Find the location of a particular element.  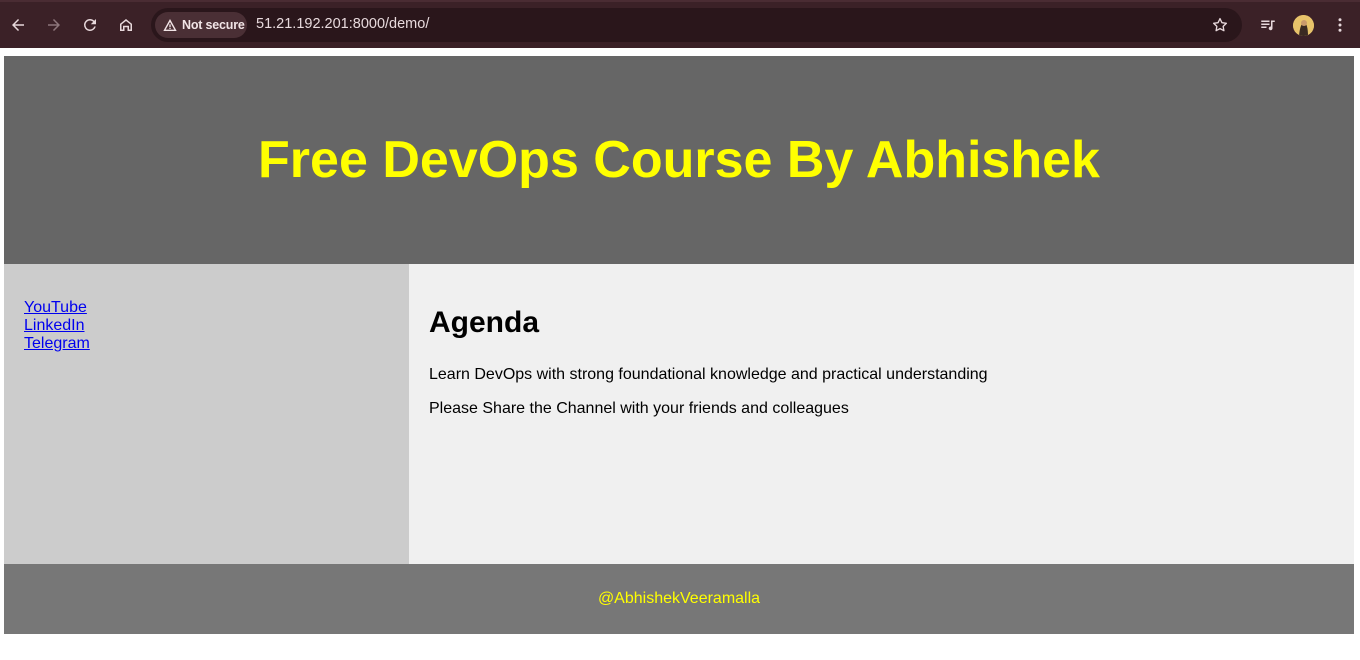

avatar-image is located at coordinates (1303, 25).